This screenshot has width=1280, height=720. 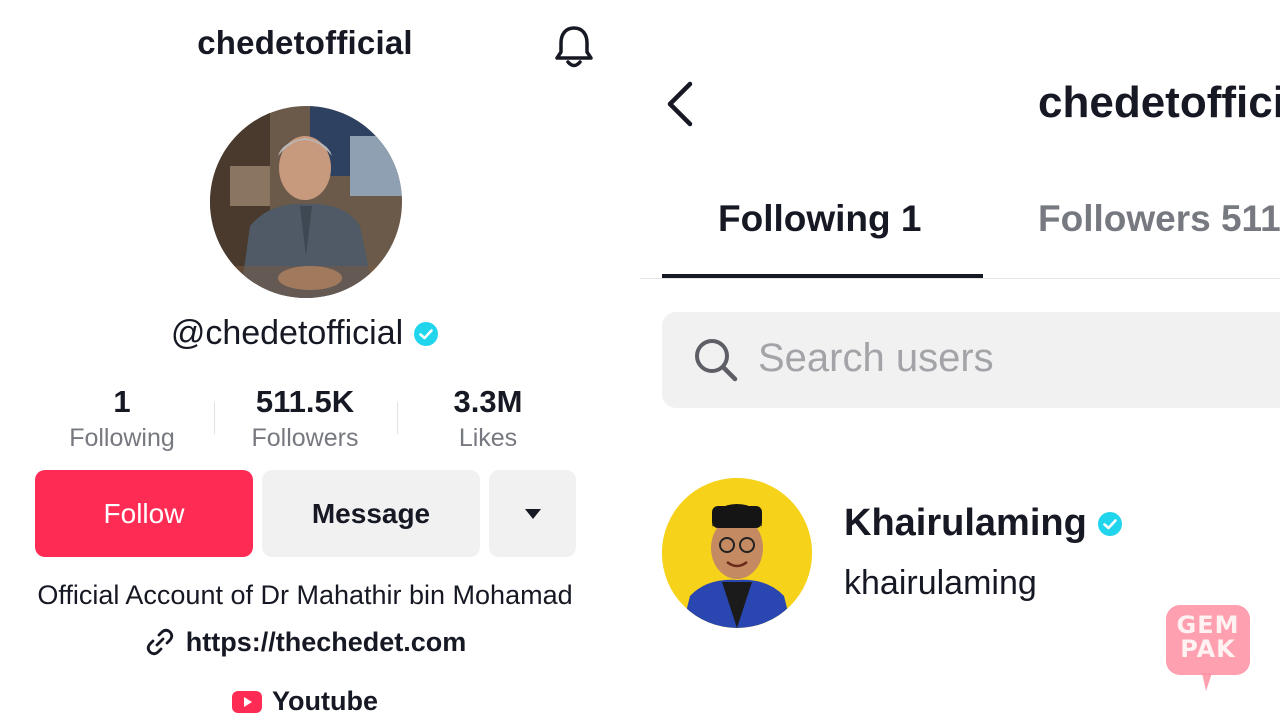 I want to click on profile-link: https://thechedet.com, so click(x=305, y=642).